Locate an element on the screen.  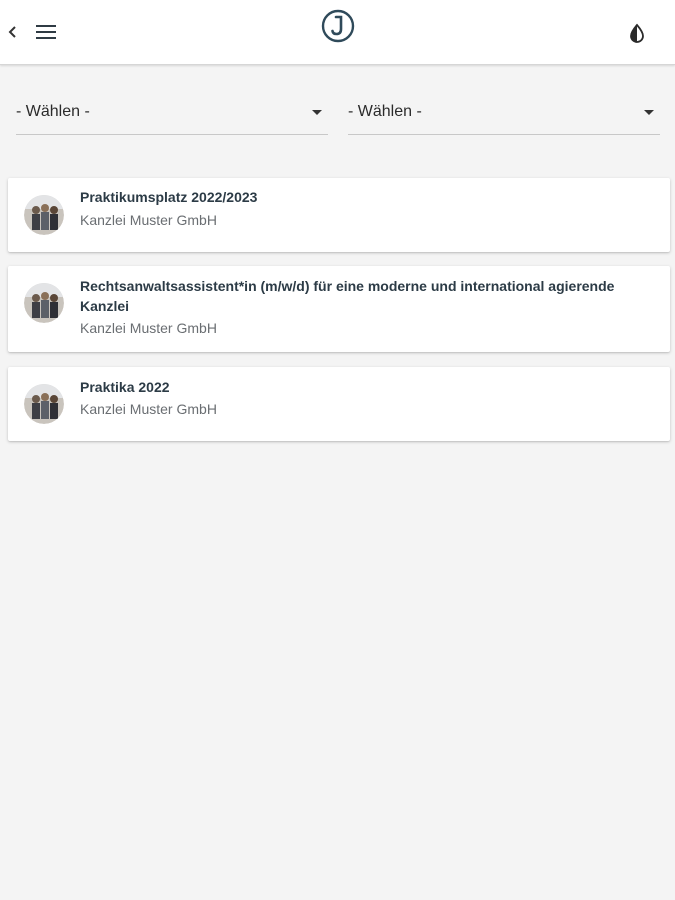
circle-j-logo-icon is located at coordinates (338, 26).